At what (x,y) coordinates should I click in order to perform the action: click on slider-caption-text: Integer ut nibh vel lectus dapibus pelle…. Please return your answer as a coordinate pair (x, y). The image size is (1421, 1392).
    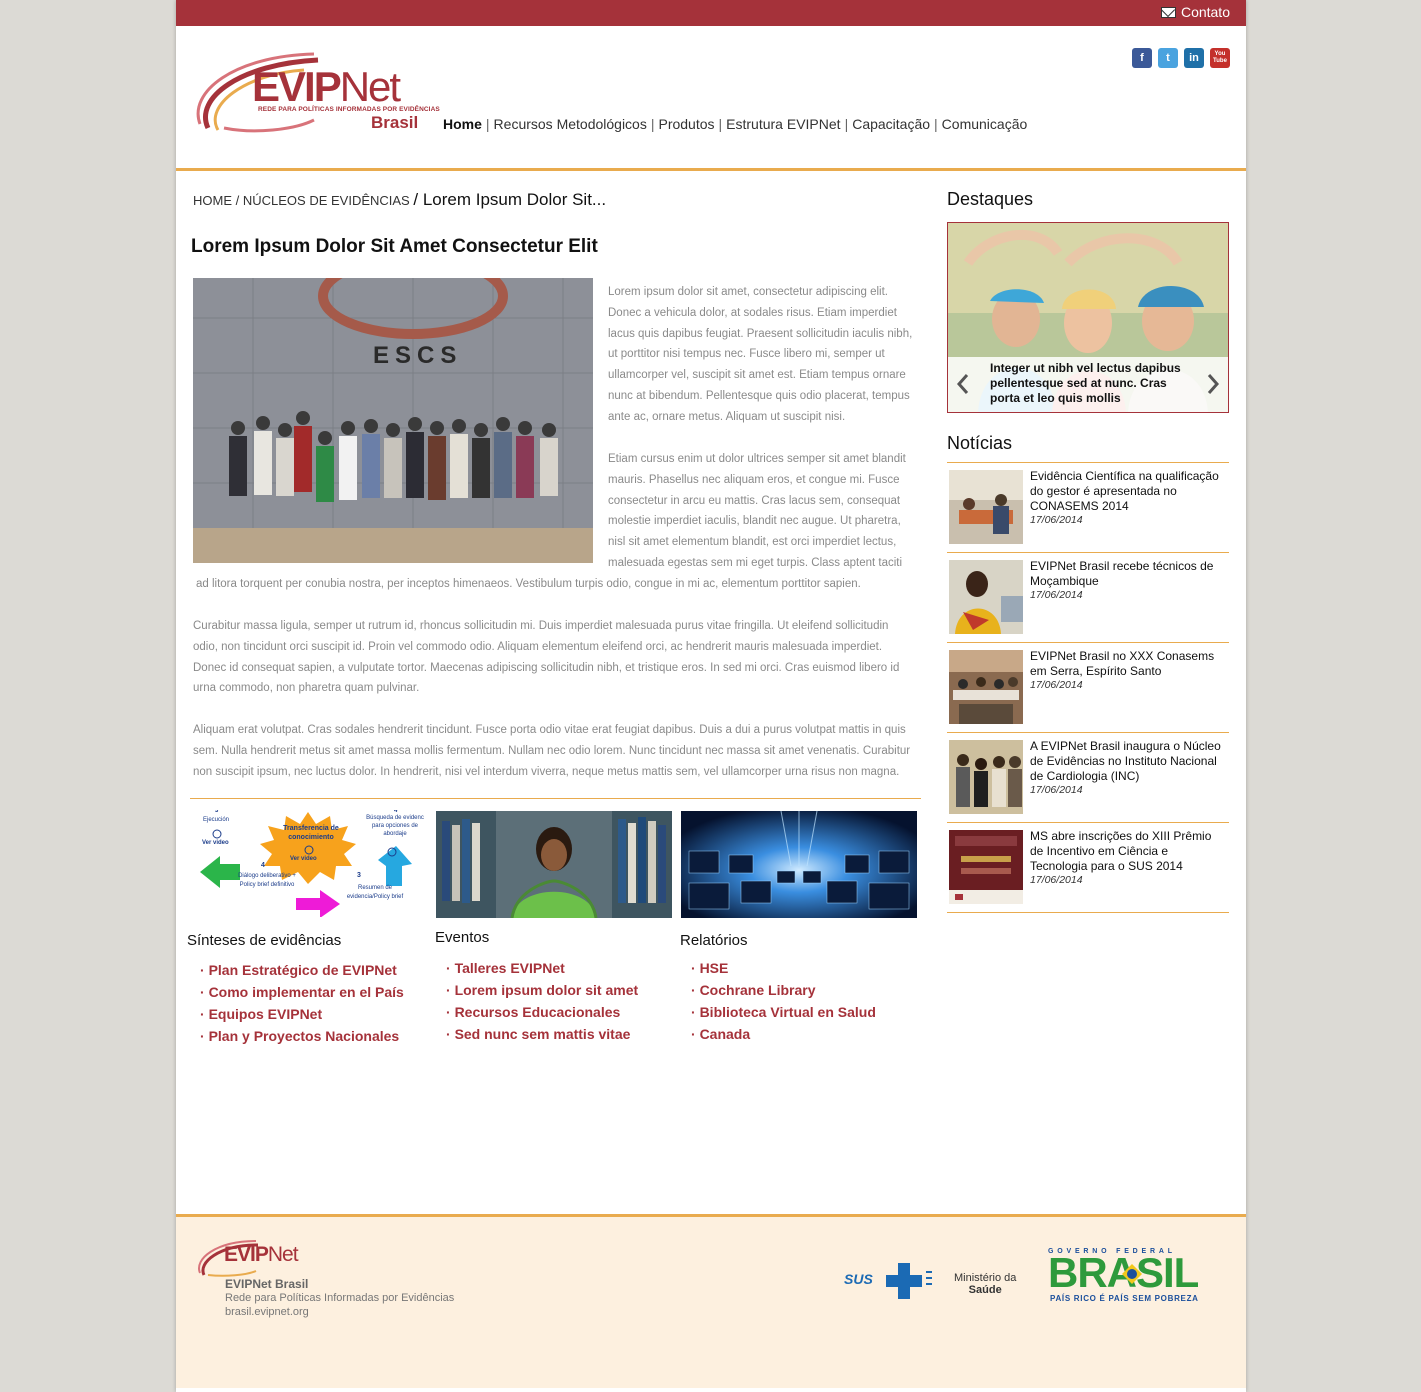
    Looking at the image, I should click on (1085, 383).